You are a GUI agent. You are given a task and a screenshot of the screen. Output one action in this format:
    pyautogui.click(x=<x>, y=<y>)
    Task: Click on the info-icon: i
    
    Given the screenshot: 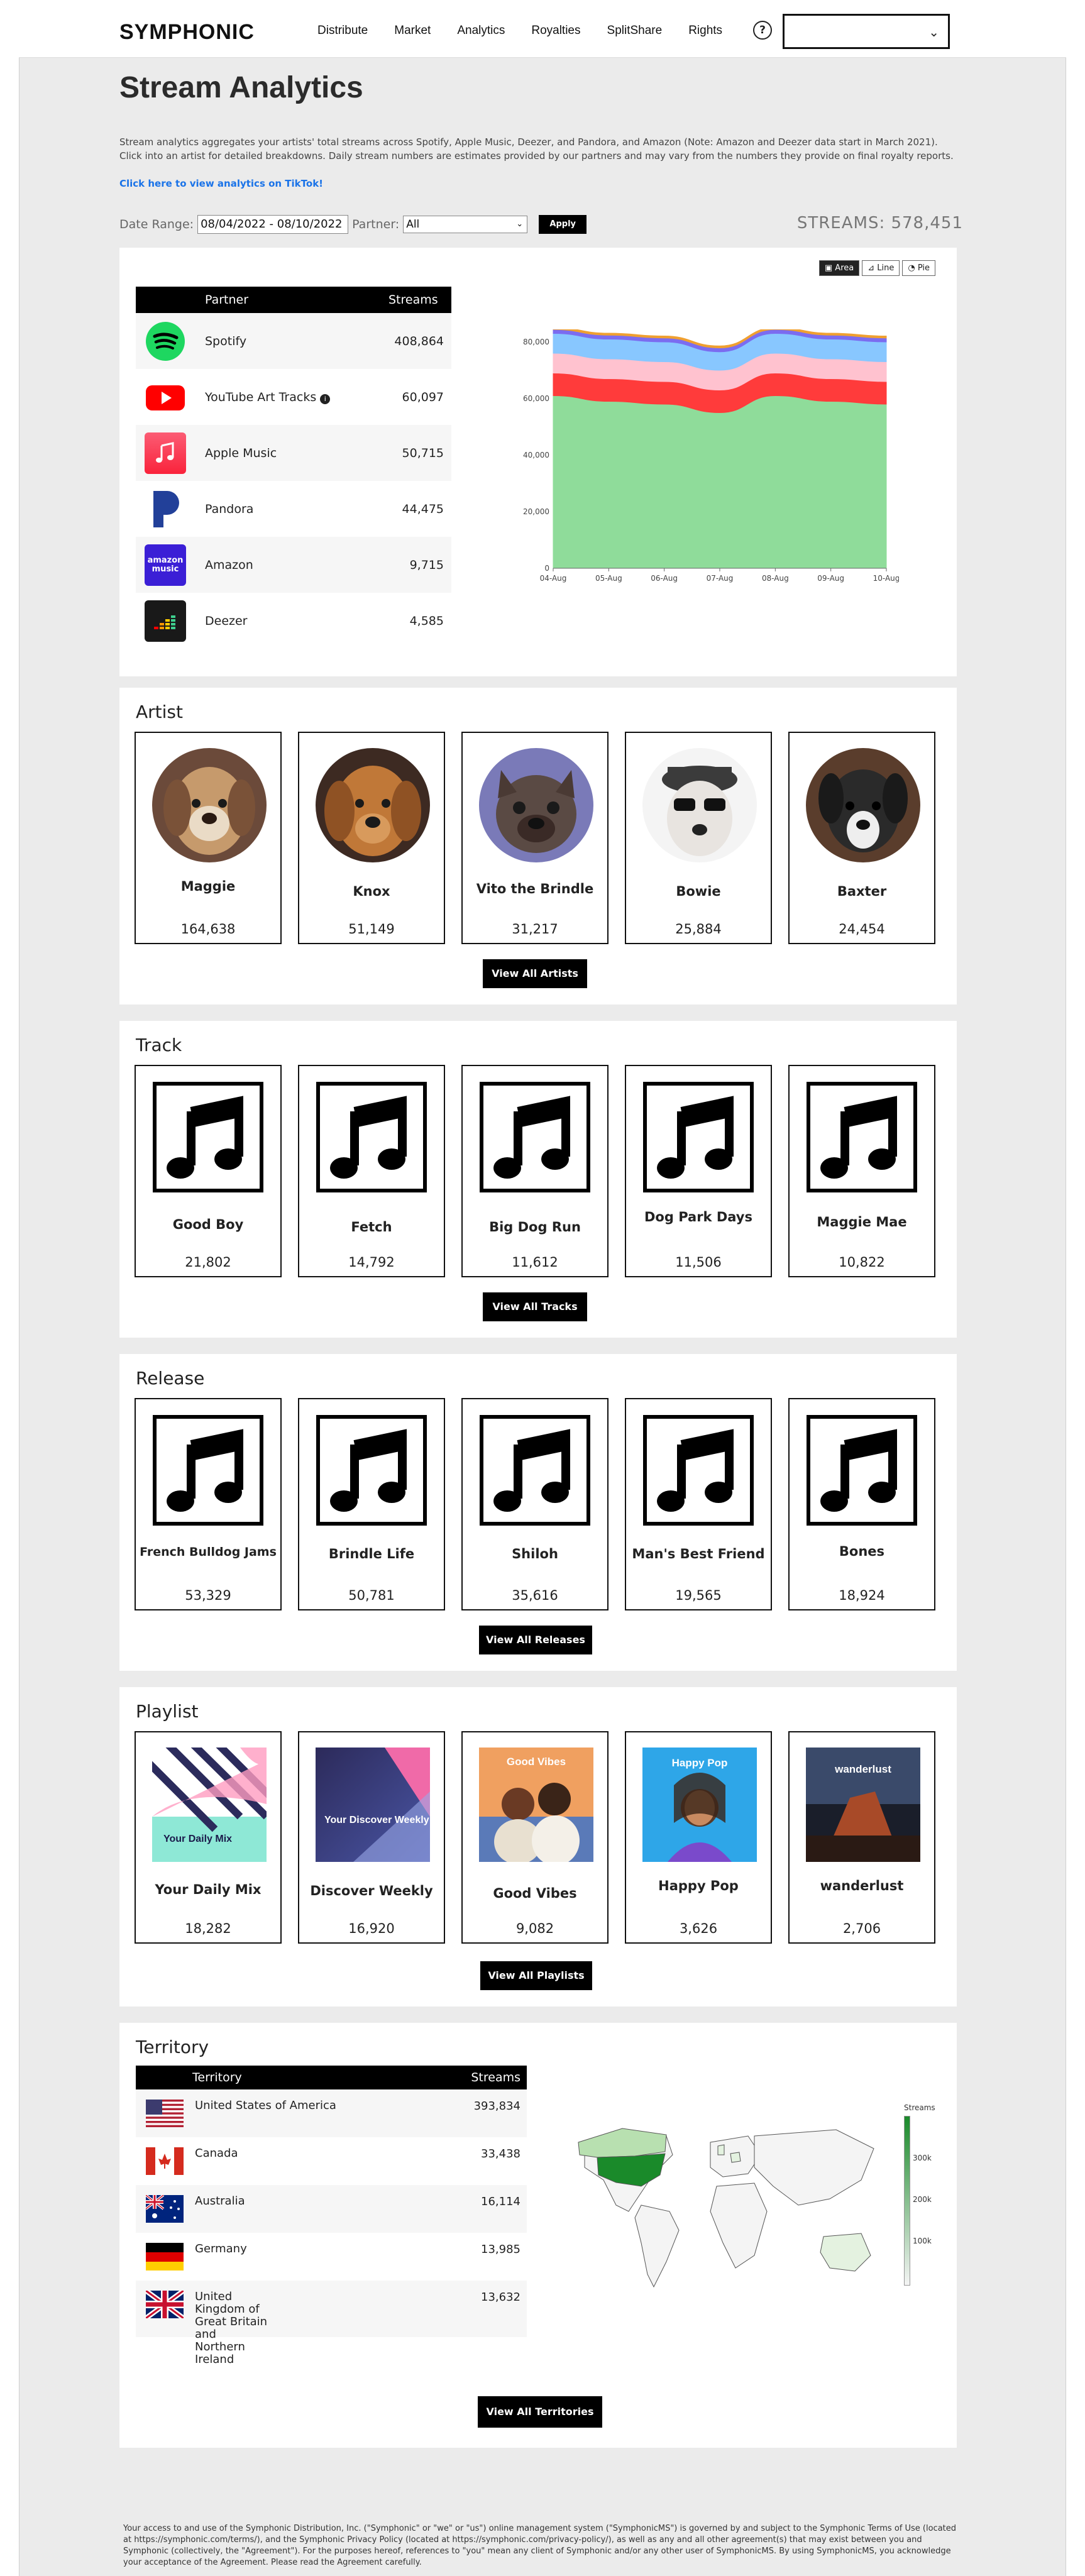 What is the action you would take?
    pyautogui.click(x=325, y=399)
    